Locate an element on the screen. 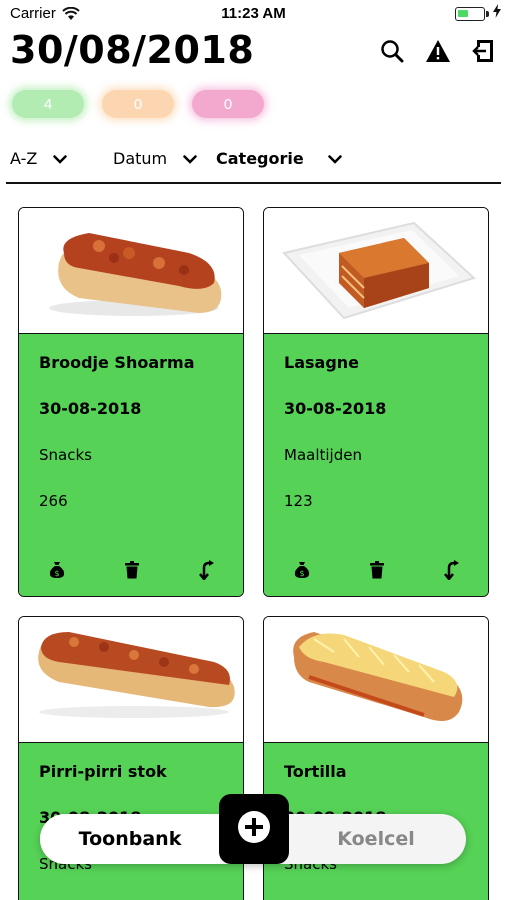 The height and width of the screenshot is (900, 507). product-category: Snacks is located at coordinates (65, 455).